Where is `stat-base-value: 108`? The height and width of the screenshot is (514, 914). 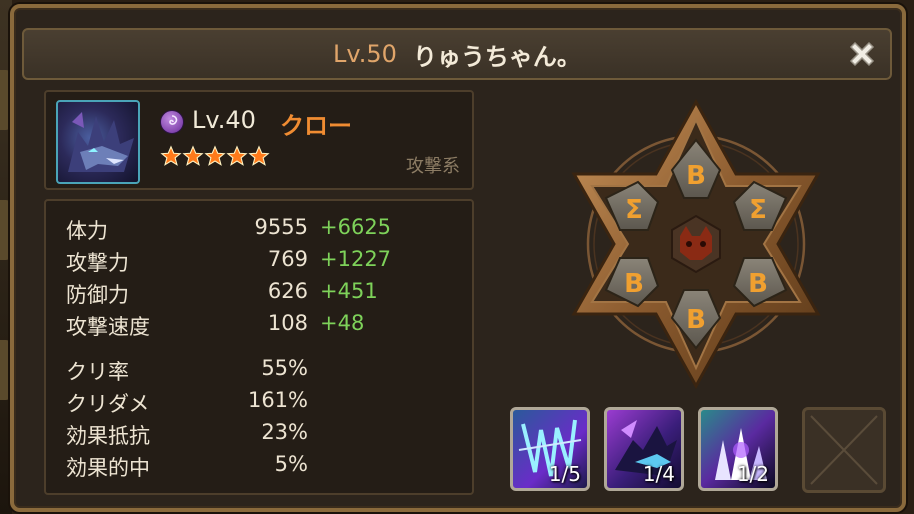 stat-base-value: 108 is located at coordinates (287, 323).